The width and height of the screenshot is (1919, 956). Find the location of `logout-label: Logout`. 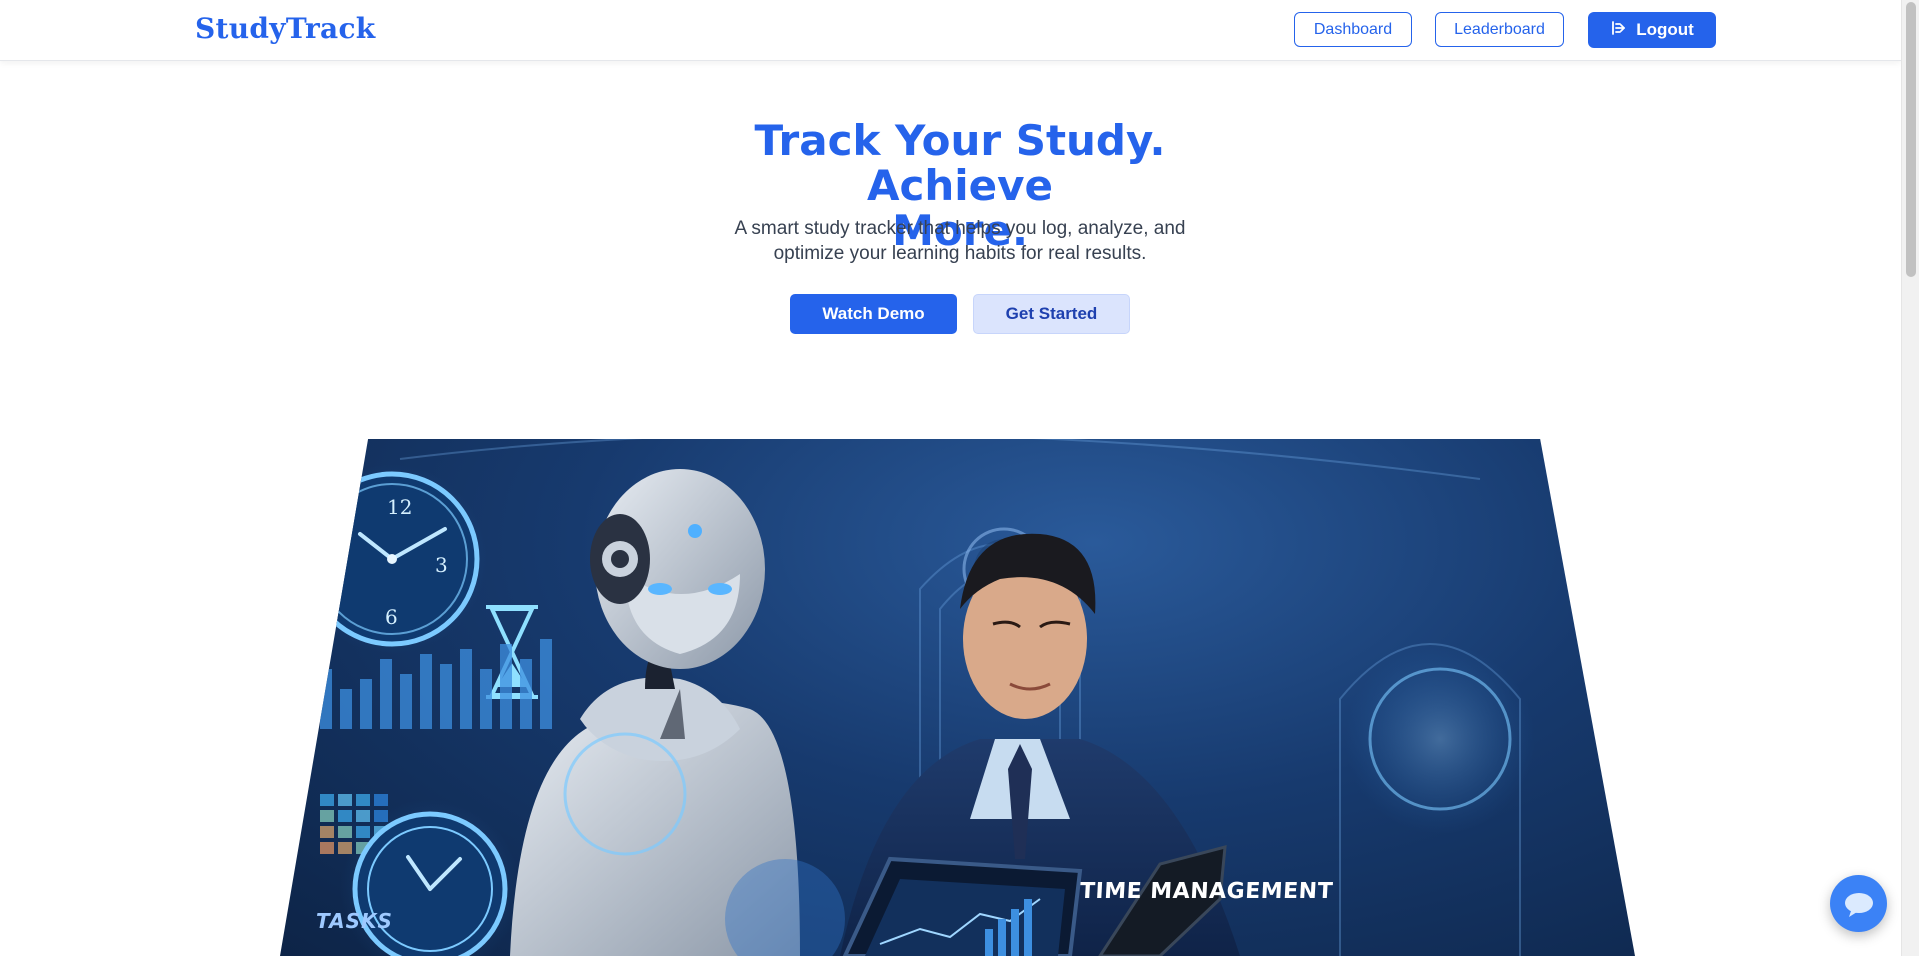

logout-label: Logout is located at coordinates (1665, 29).